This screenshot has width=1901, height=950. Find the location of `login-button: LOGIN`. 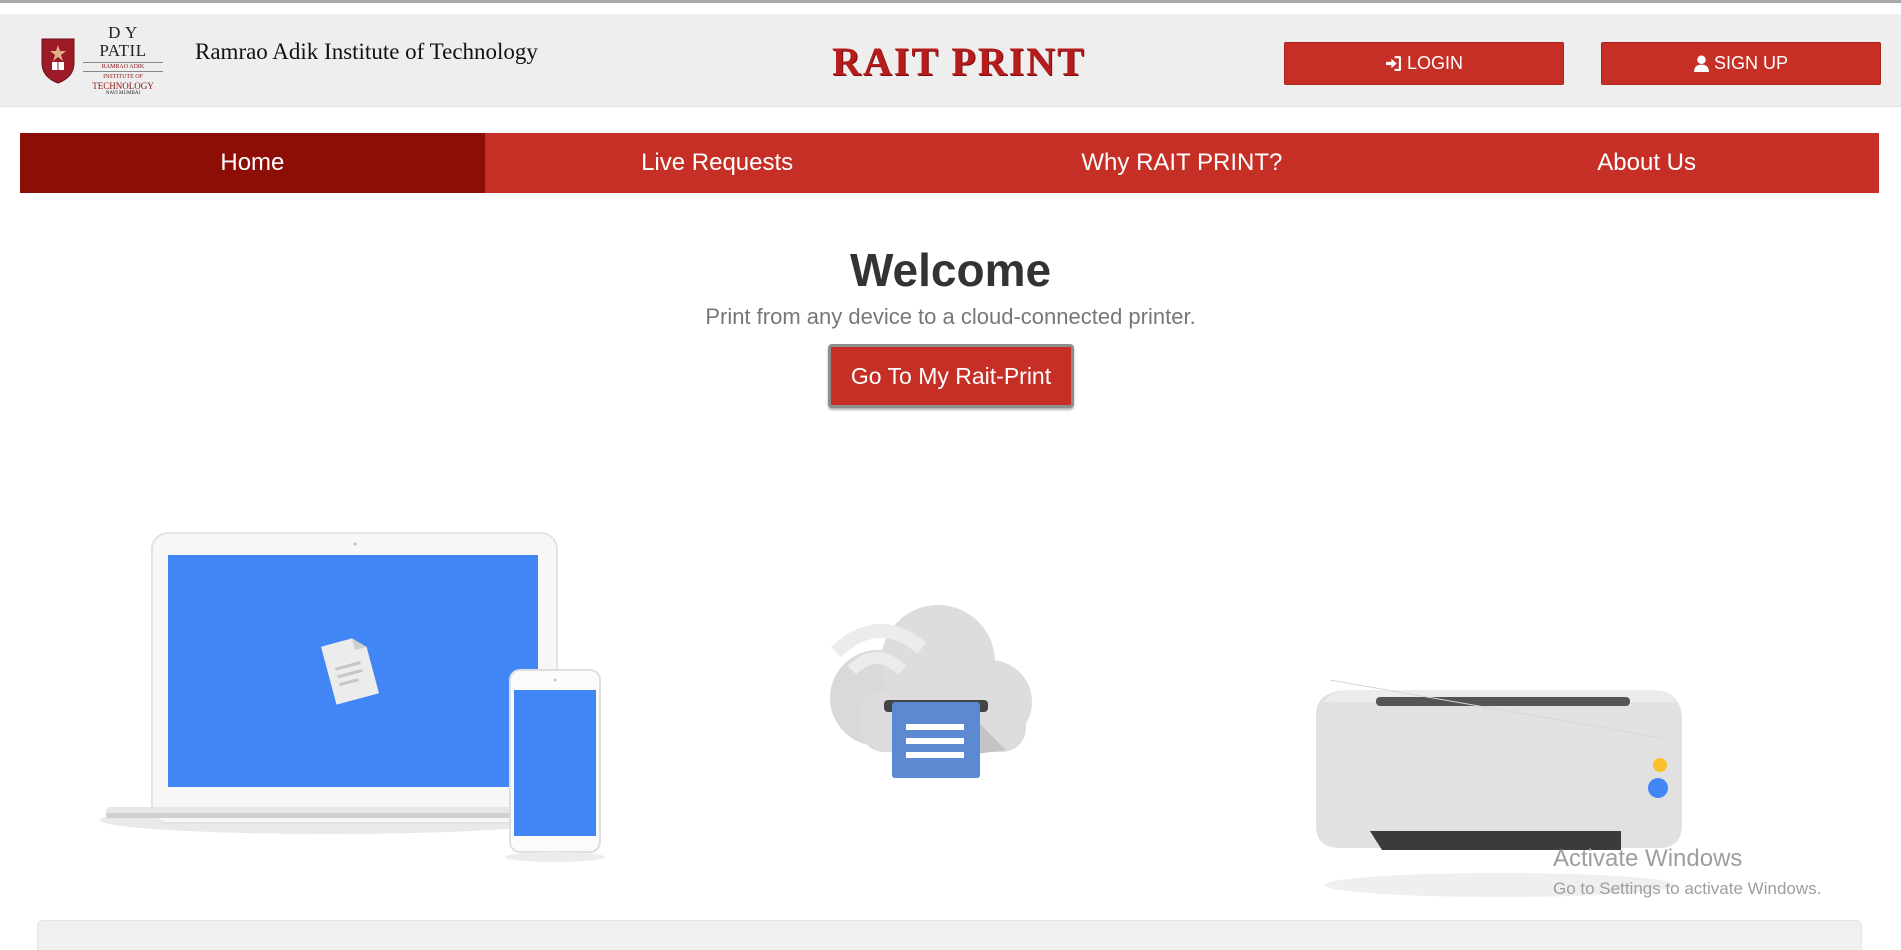

login-button: LOGIN is located at coordinates (1424, 63).